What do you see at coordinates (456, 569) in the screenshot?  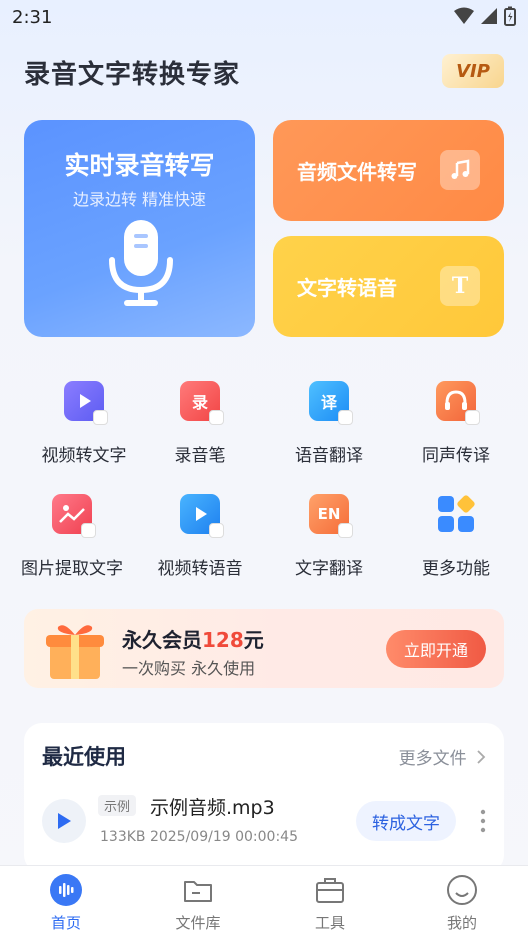 I see `tool-label: 更多功能` at bounding box center [456, 569].